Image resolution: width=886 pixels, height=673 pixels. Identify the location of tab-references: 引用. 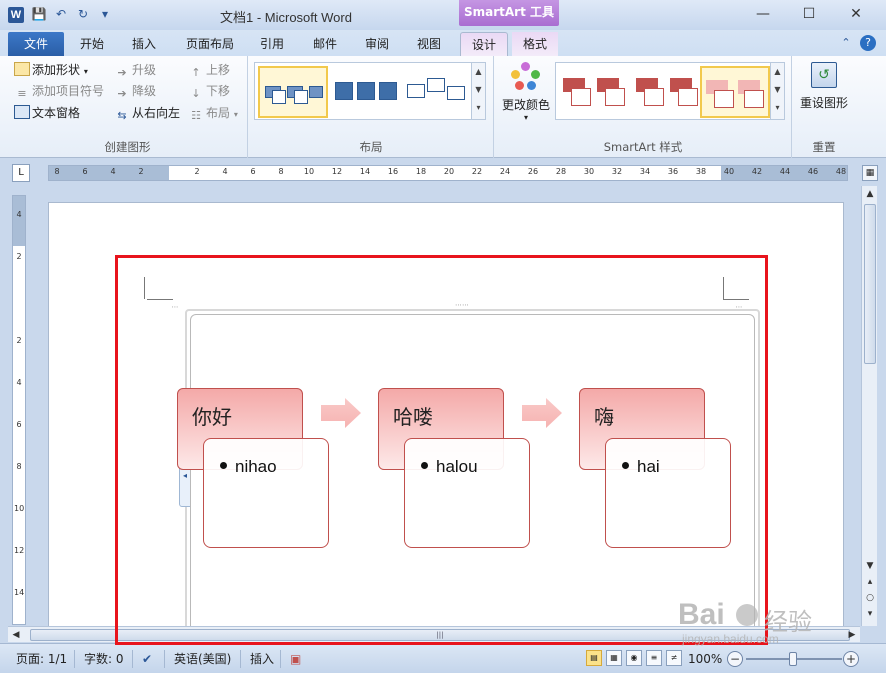
(272, 44).